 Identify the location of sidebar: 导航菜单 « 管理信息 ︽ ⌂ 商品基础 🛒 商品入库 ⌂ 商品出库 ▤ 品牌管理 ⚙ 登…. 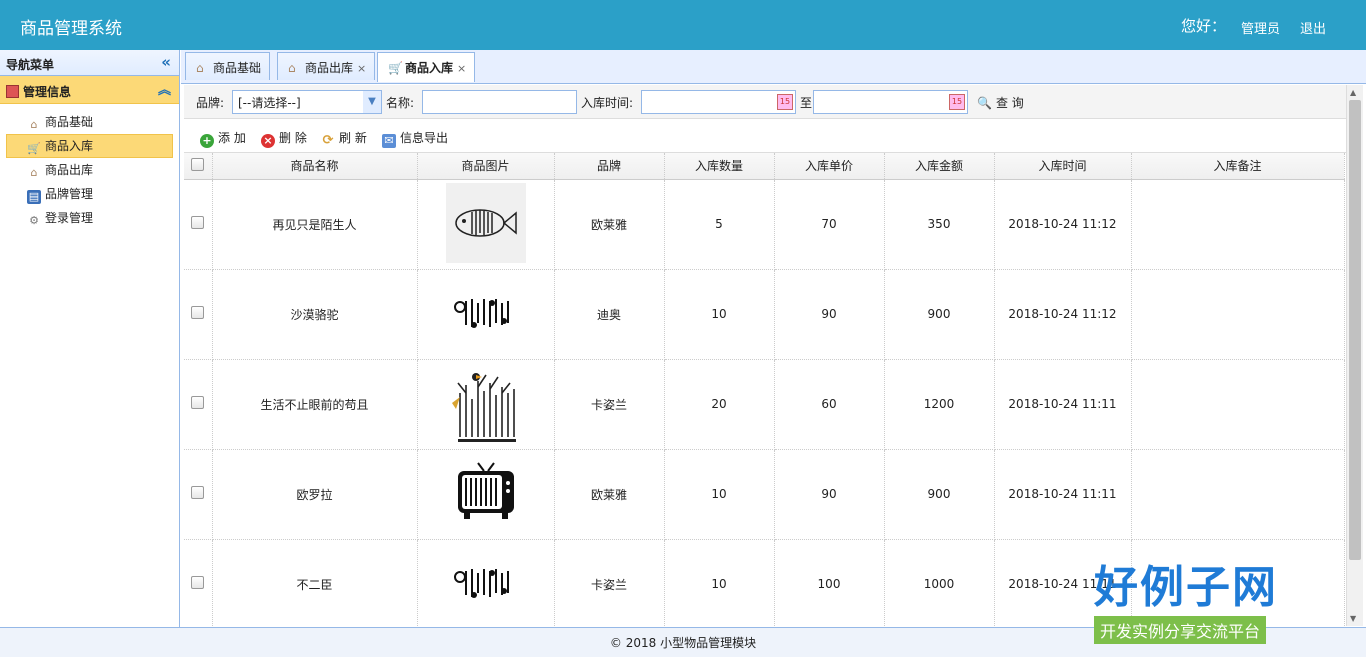
(90, 338).